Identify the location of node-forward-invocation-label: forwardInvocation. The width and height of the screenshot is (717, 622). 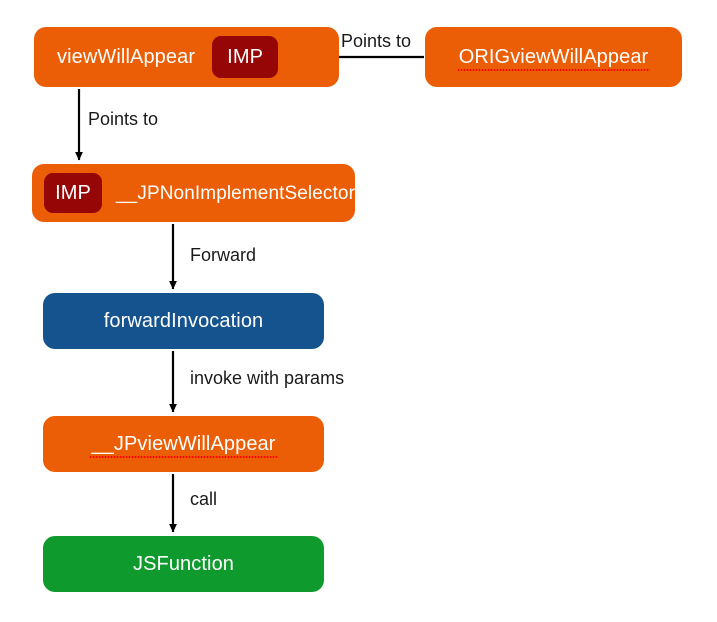
(183, 321).